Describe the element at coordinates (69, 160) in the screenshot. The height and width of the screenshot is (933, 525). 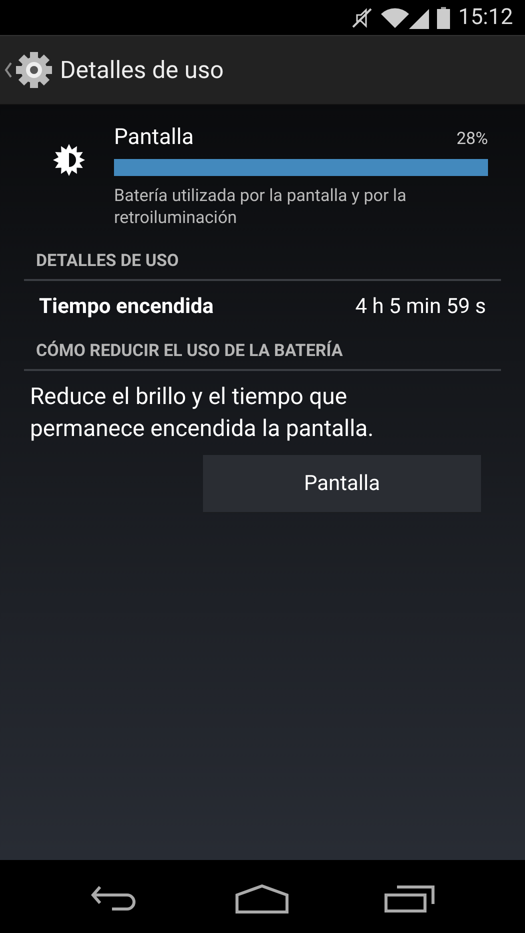
I see `brightness-icon` at that location.